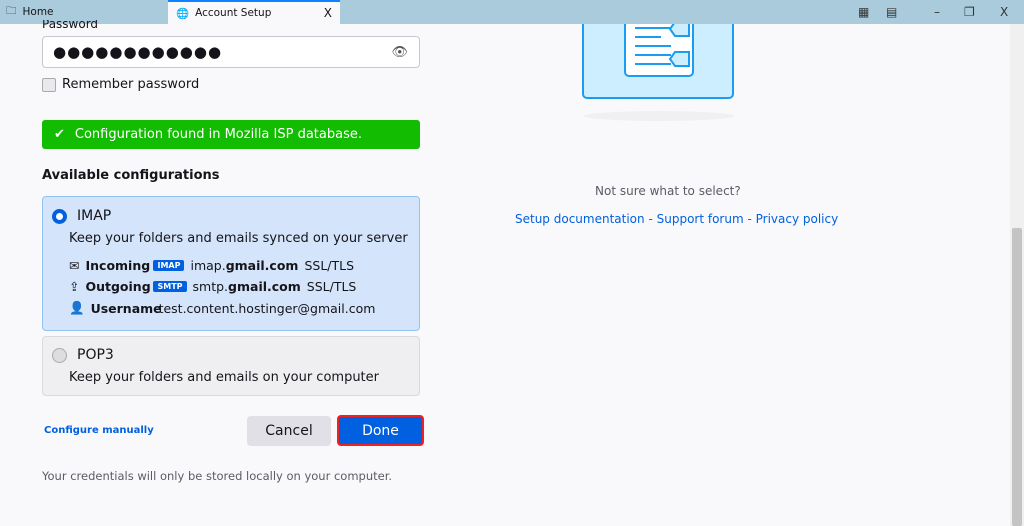 This screenshot has width=1024, height=526. Describe the element at coordinates (512, 12) in the screenshot. I see `title-bar: 🗀 Home 🌐 Account Setup X ▦ ▤ – ❐ X` at that location.